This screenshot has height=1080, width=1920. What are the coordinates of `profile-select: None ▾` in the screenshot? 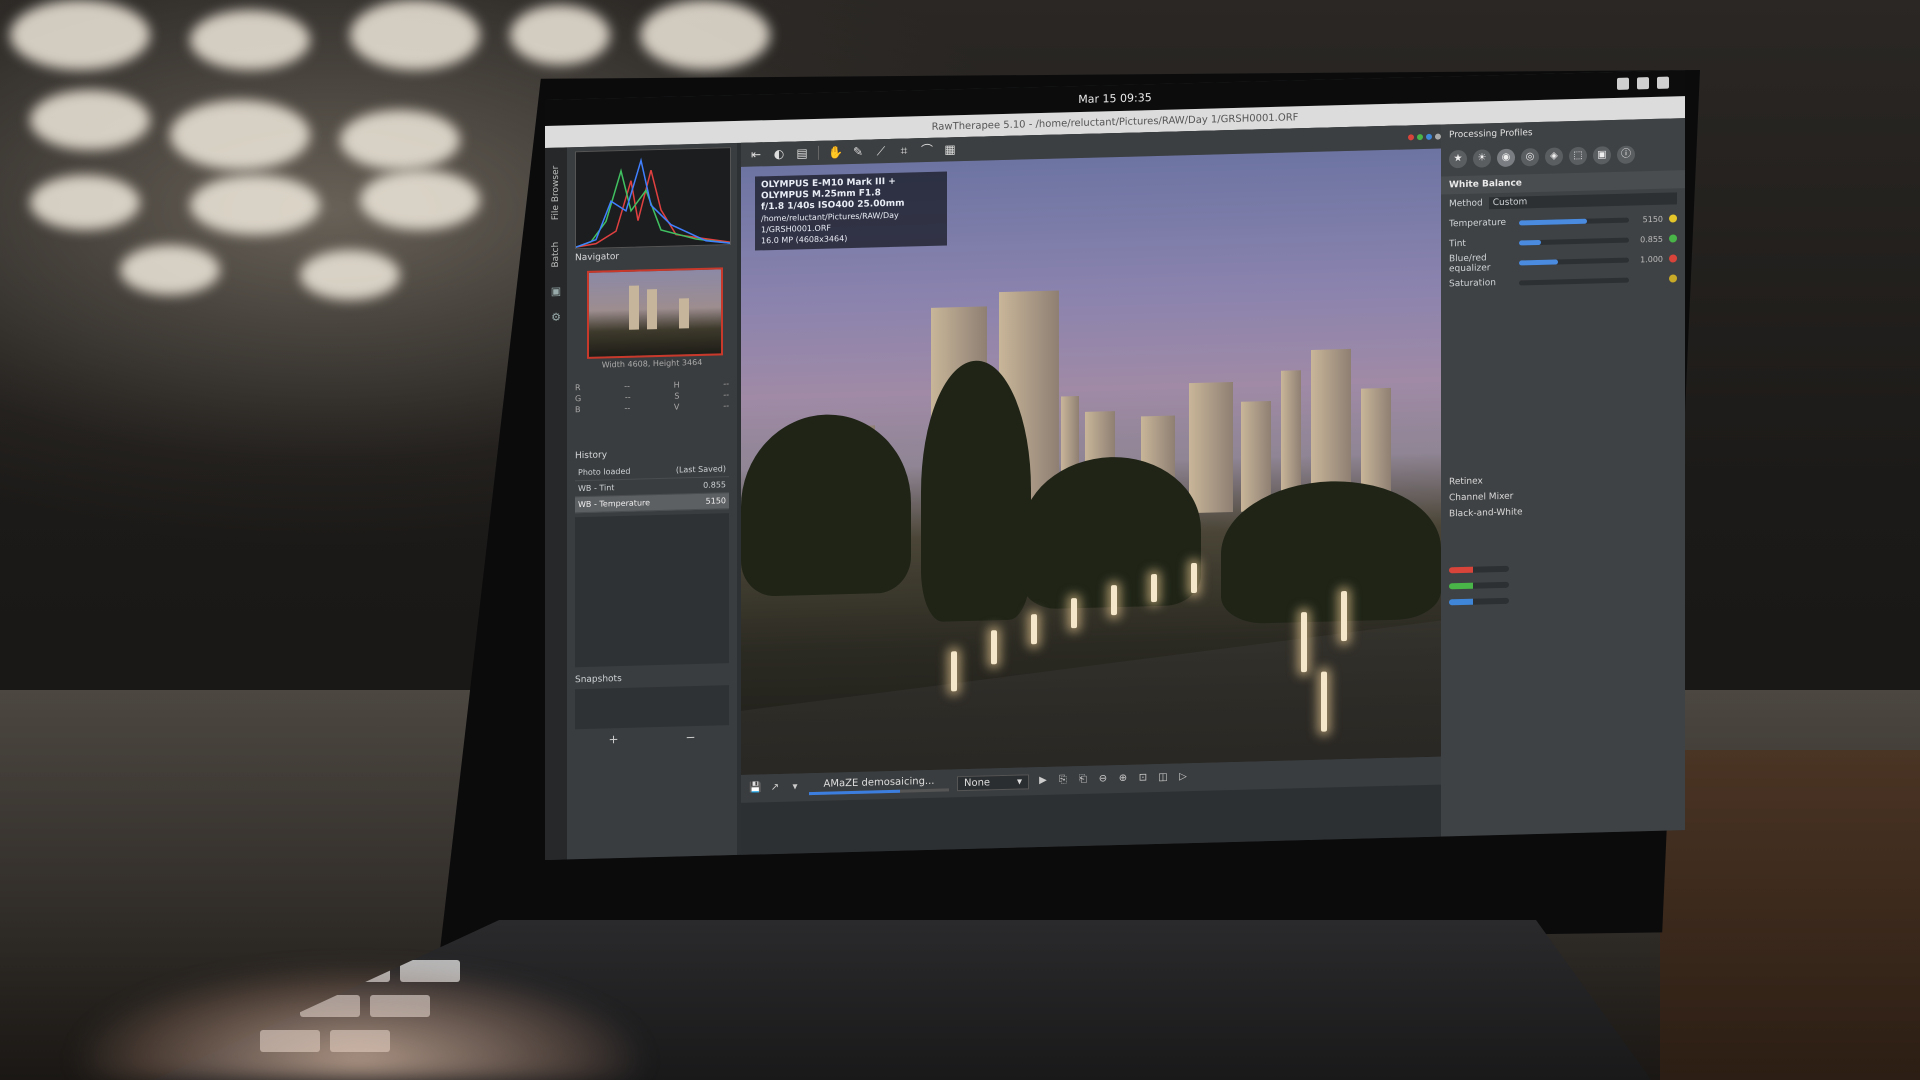 It's located at (993, 782).